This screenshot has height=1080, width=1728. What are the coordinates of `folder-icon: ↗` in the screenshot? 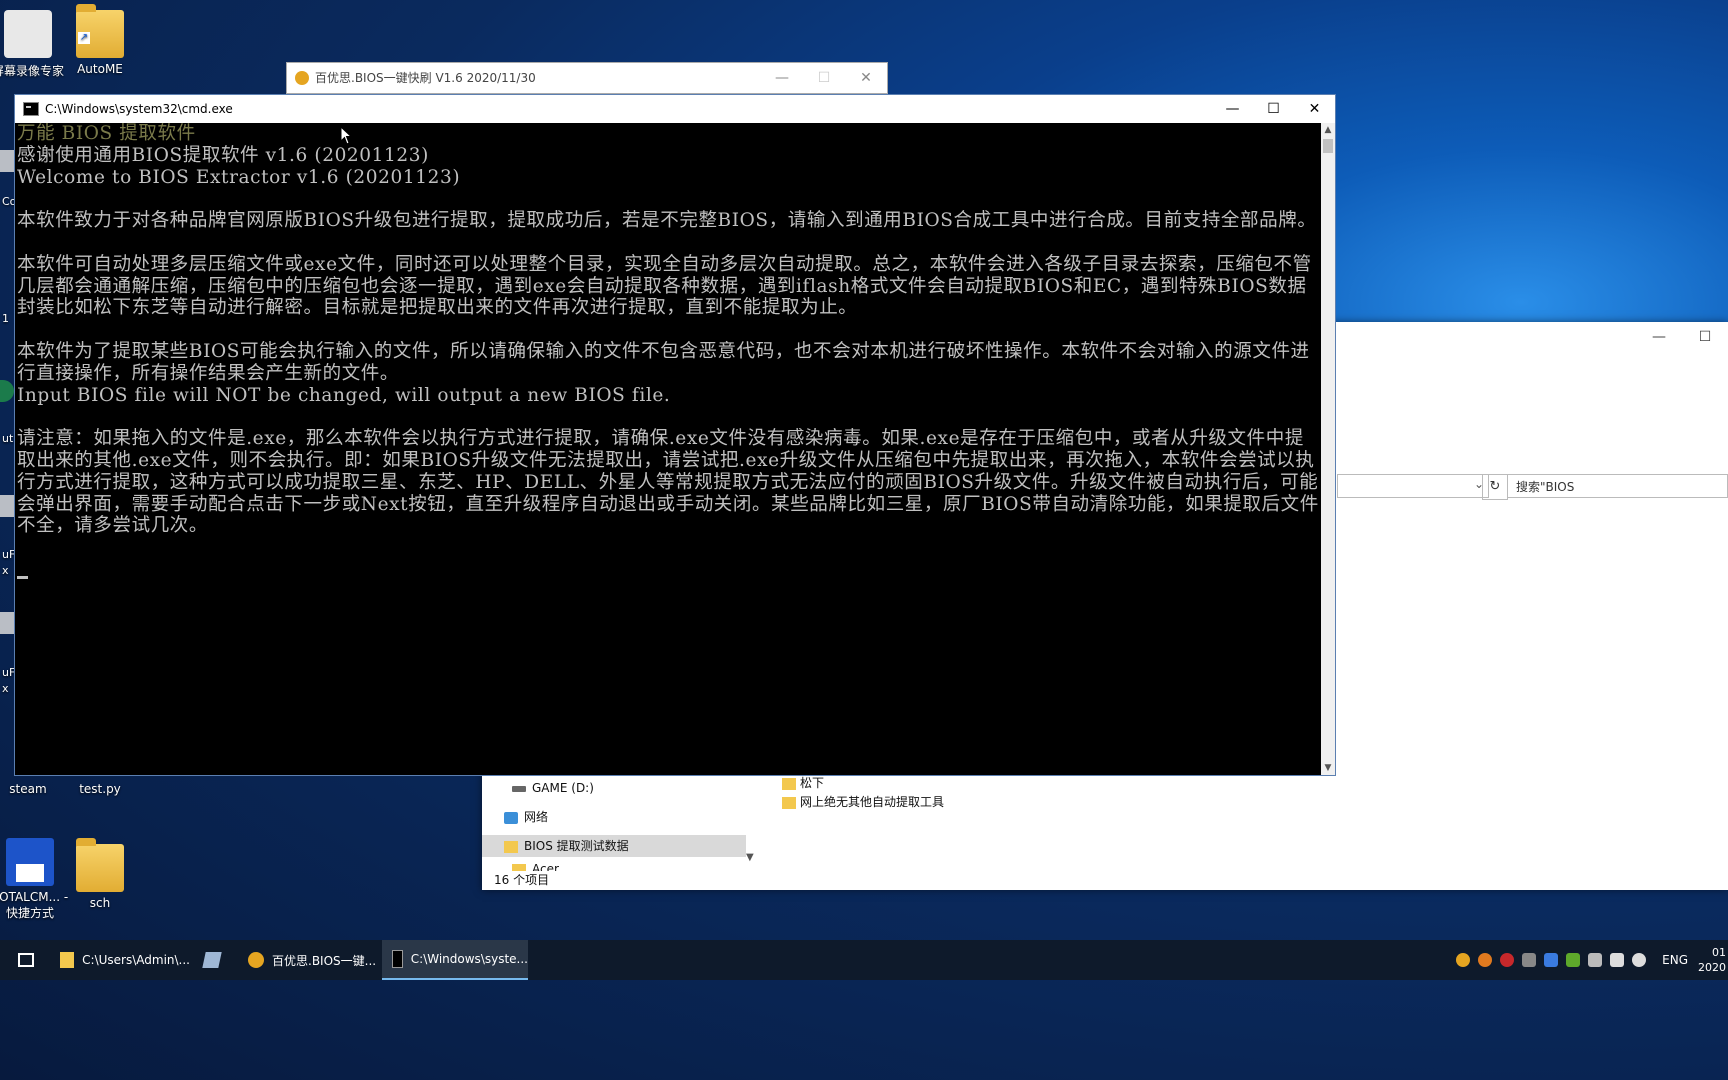 It's located at (100, 31).